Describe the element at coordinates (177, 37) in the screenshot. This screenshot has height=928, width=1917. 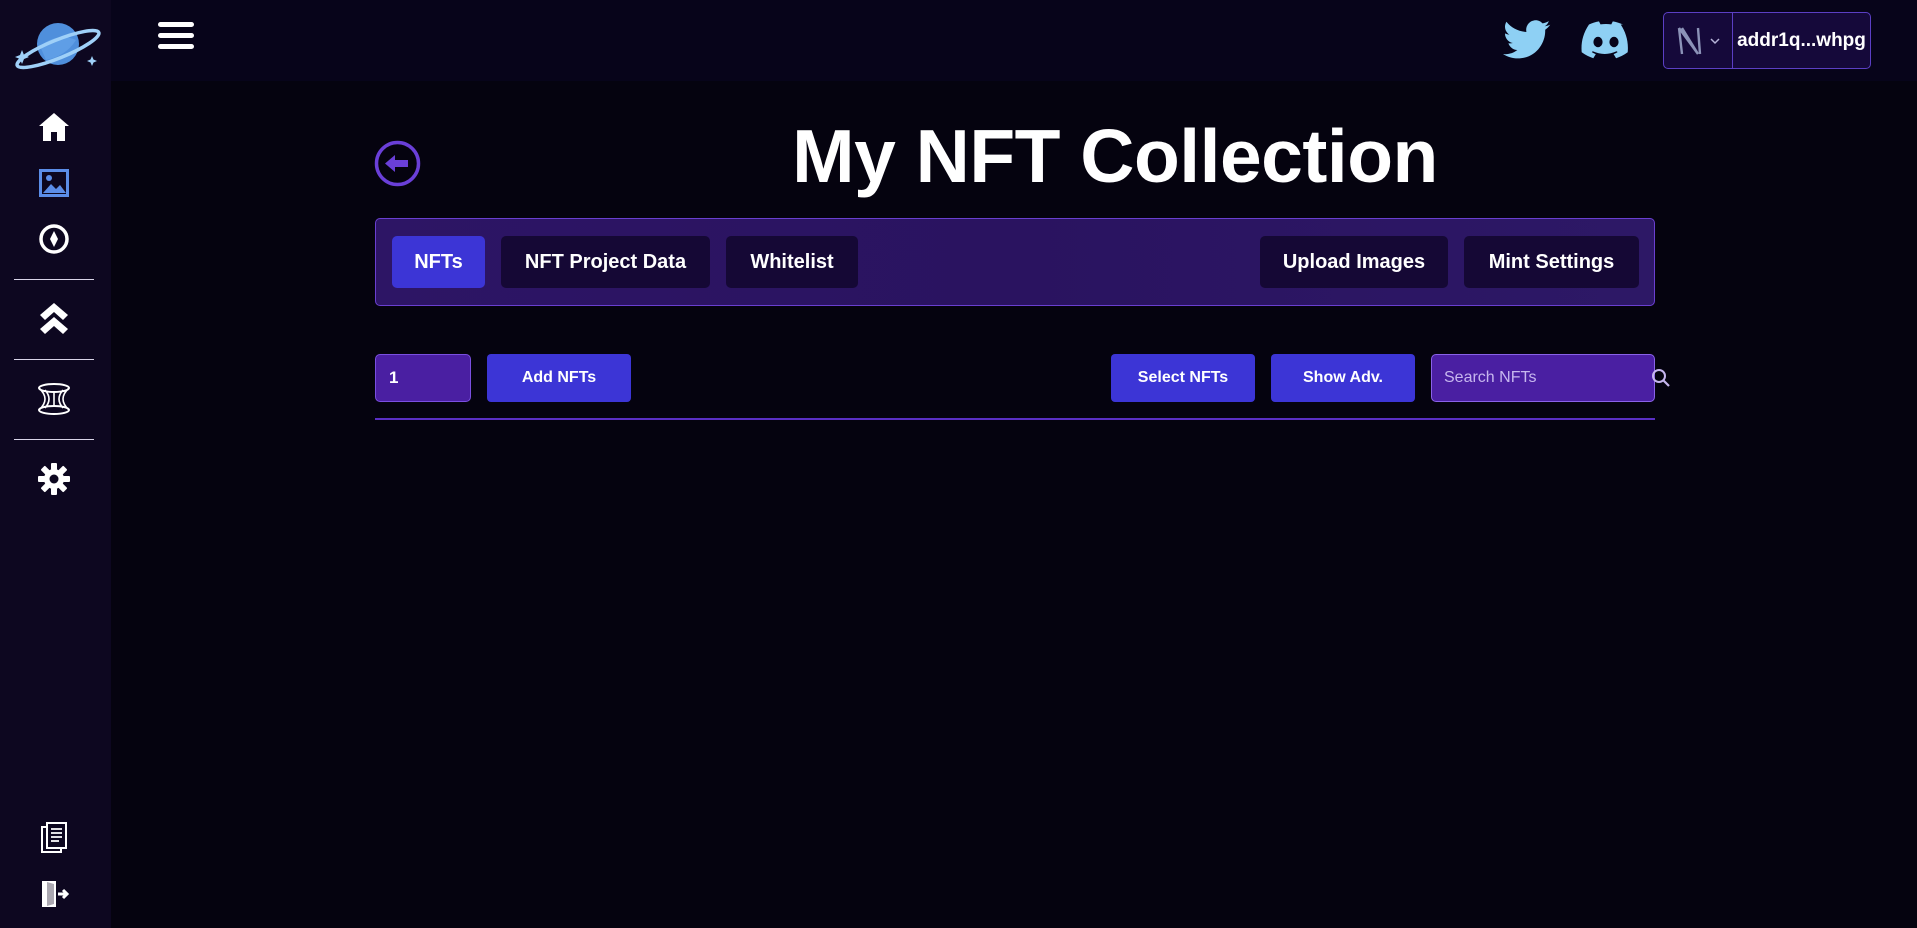
I see `menu-icon` at that location.